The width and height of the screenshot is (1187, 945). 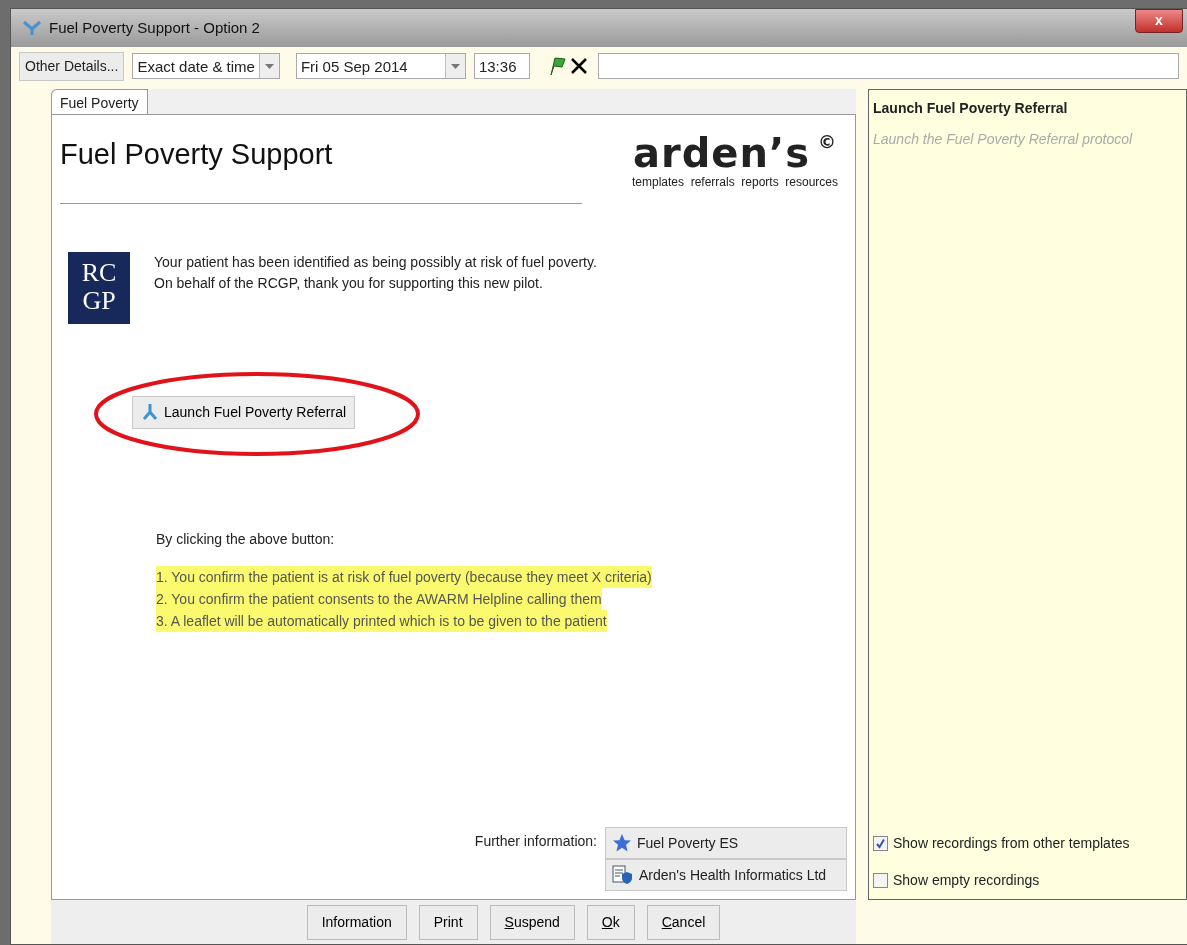 What do you see at coordinates (966, 880) in the screenshot?
I see `checkbox-label: Show empty recordings` at bounding box center [966, 880].